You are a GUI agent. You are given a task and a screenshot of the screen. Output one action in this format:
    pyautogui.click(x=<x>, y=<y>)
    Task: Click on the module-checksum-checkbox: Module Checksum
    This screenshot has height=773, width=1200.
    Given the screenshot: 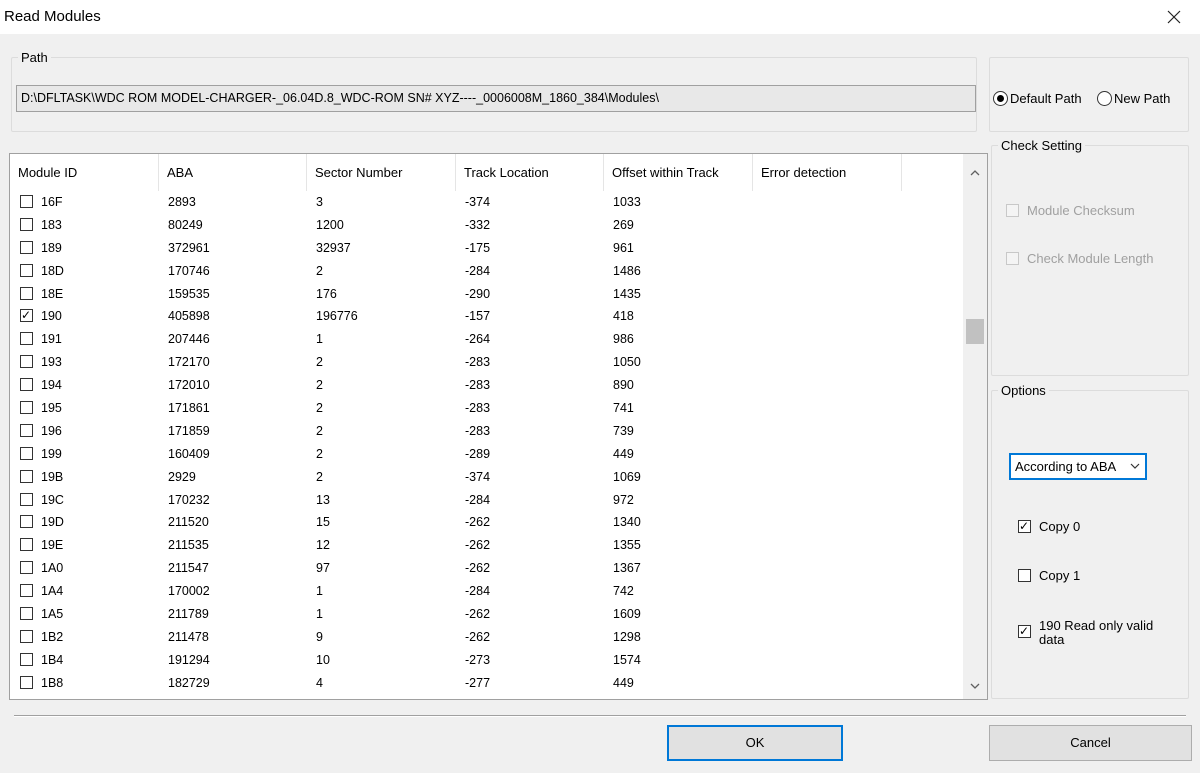 What is the action you would take?
    pyautogui.click(x=1091, y=211)
    